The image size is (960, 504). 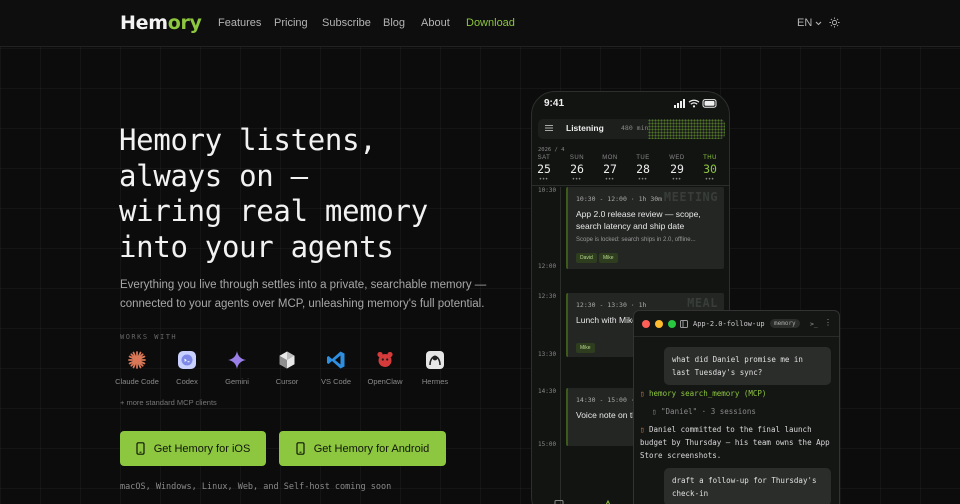 I want to click on listening-label: Listening, so click(x=585, y=128).